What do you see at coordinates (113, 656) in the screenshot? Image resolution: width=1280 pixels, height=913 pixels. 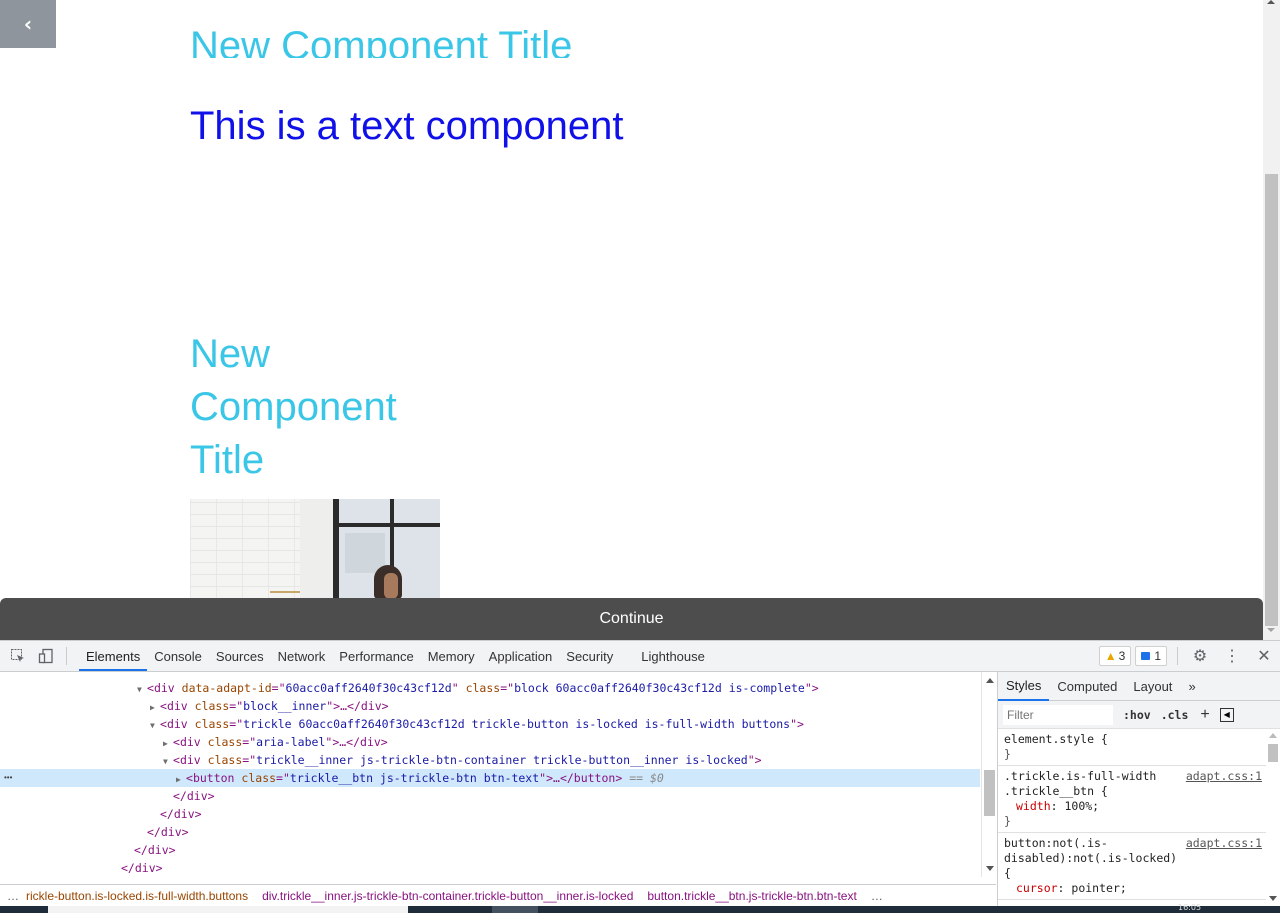 I see `tab-elements: Elements` at bounding box center [113, 656].